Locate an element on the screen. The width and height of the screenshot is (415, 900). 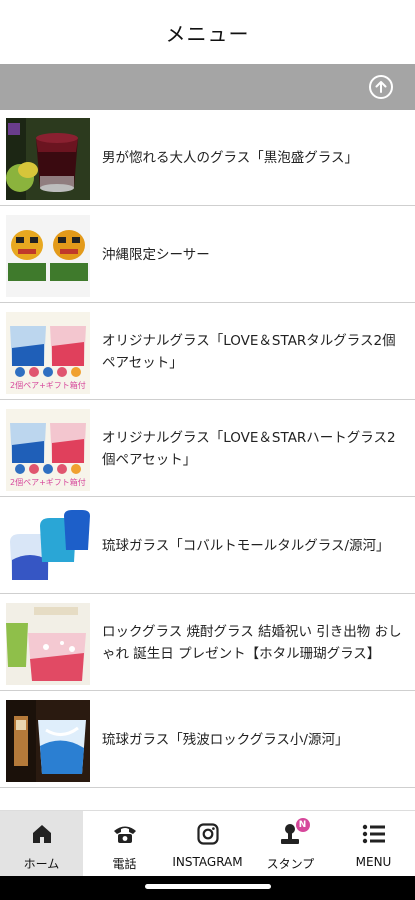
upload-circle-icon is located at coordinates (381, 87).